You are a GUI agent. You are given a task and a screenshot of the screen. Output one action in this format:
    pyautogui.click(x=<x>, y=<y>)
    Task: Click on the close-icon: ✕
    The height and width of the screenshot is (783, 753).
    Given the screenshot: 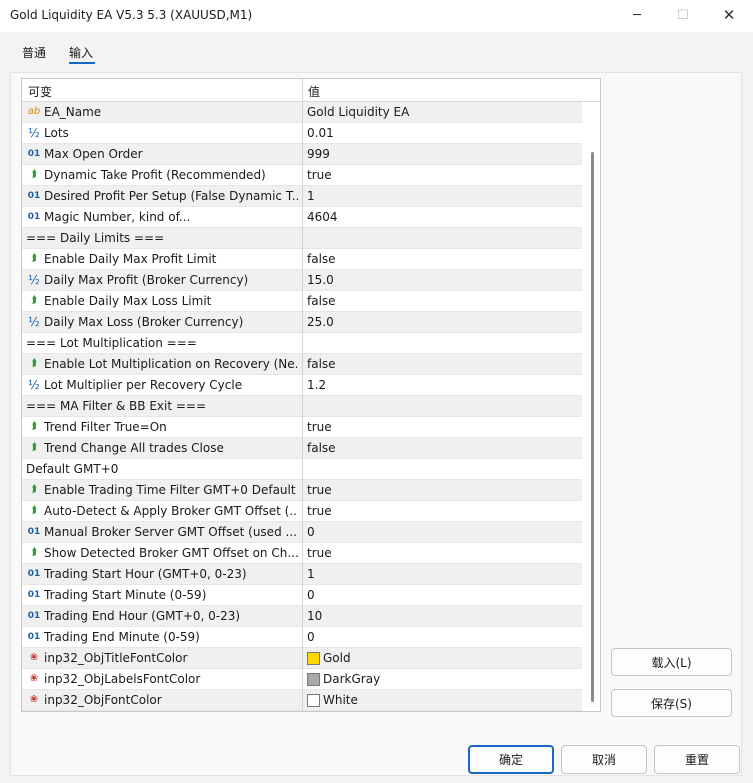 What is the action you would take?
    pyautogui.click(x=729, y=15)
    